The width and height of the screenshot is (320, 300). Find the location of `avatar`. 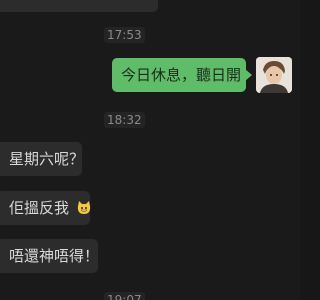

avatar is located at coordinates (274, 75).